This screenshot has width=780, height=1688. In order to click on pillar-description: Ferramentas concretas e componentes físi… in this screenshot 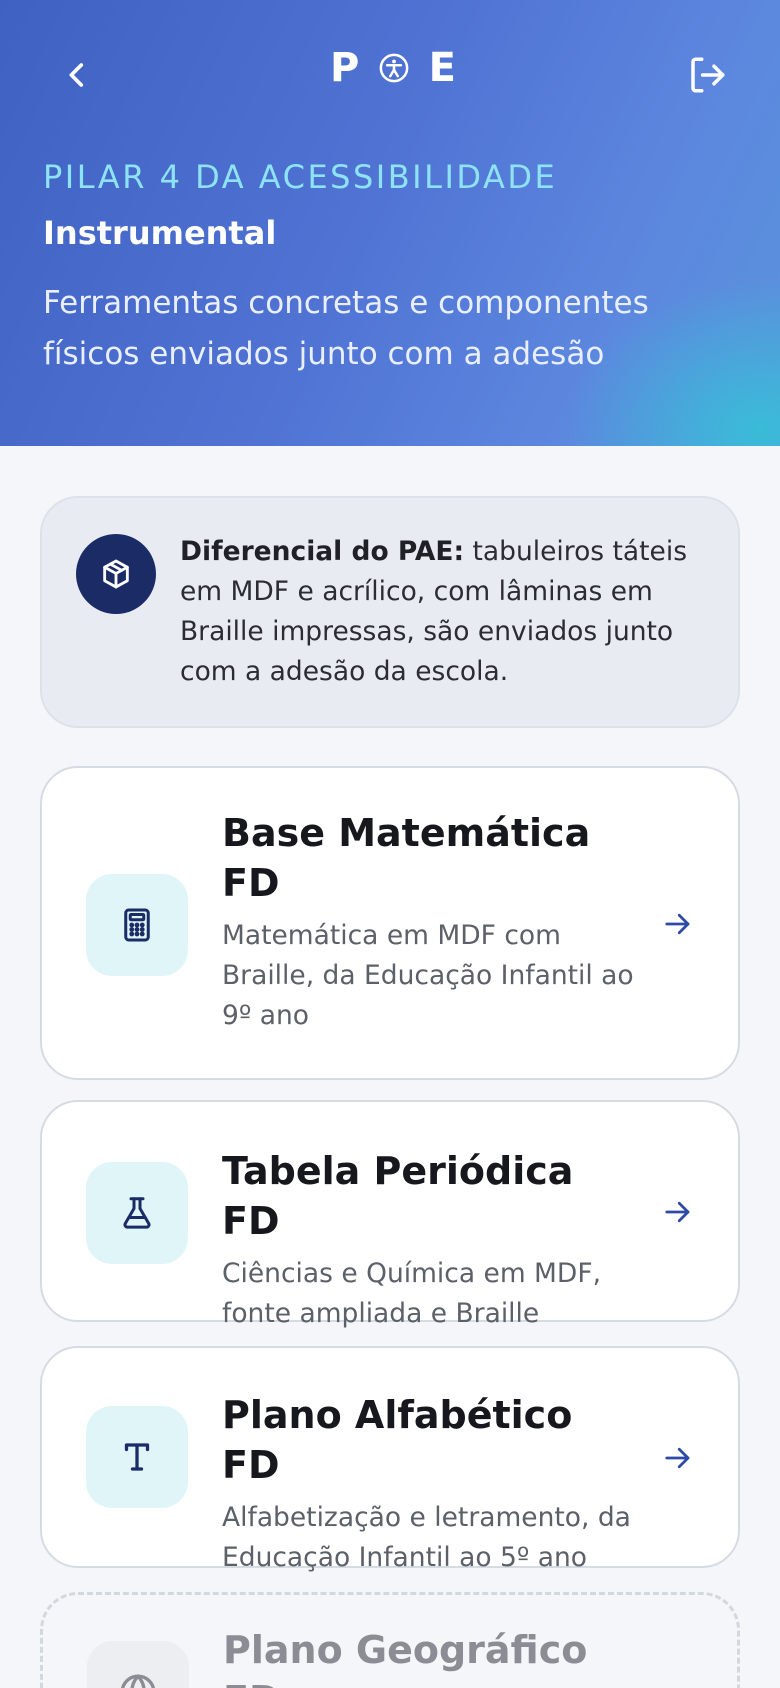, I will do `click(346, 328)`.